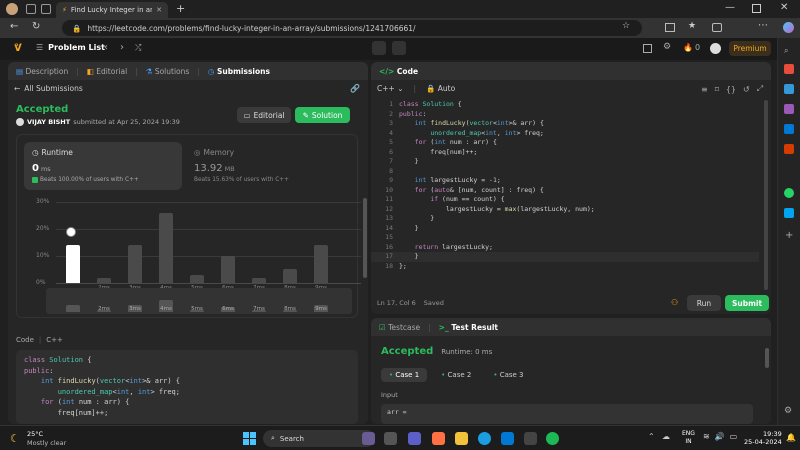 This screenshot has width=800, height=450. What do you see at coordinates (756, 8) in the screenshot?
I see `maximize-icon` at bounding box center [756, 8].